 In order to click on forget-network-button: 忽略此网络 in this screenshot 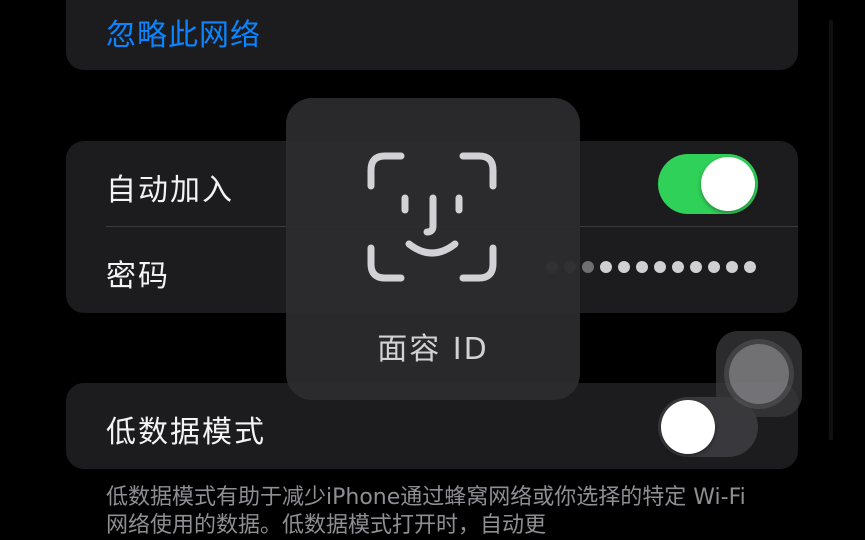, I will do `click(183, 32)`.